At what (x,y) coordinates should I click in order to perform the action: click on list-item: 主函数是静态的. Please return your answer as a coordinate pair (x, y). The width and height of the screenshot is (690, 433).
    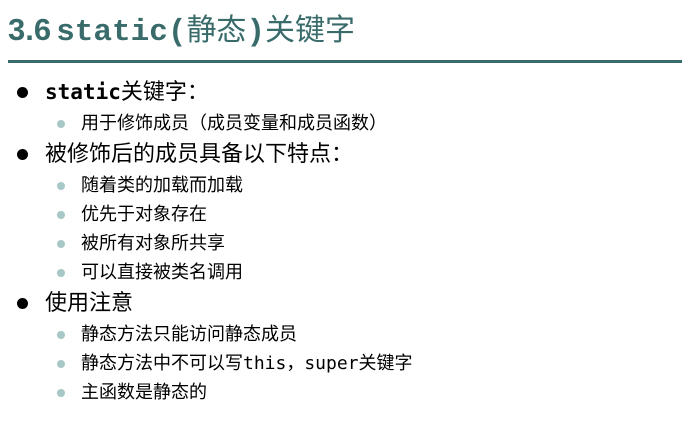
    Looking at the image, I should click on (345, 392).